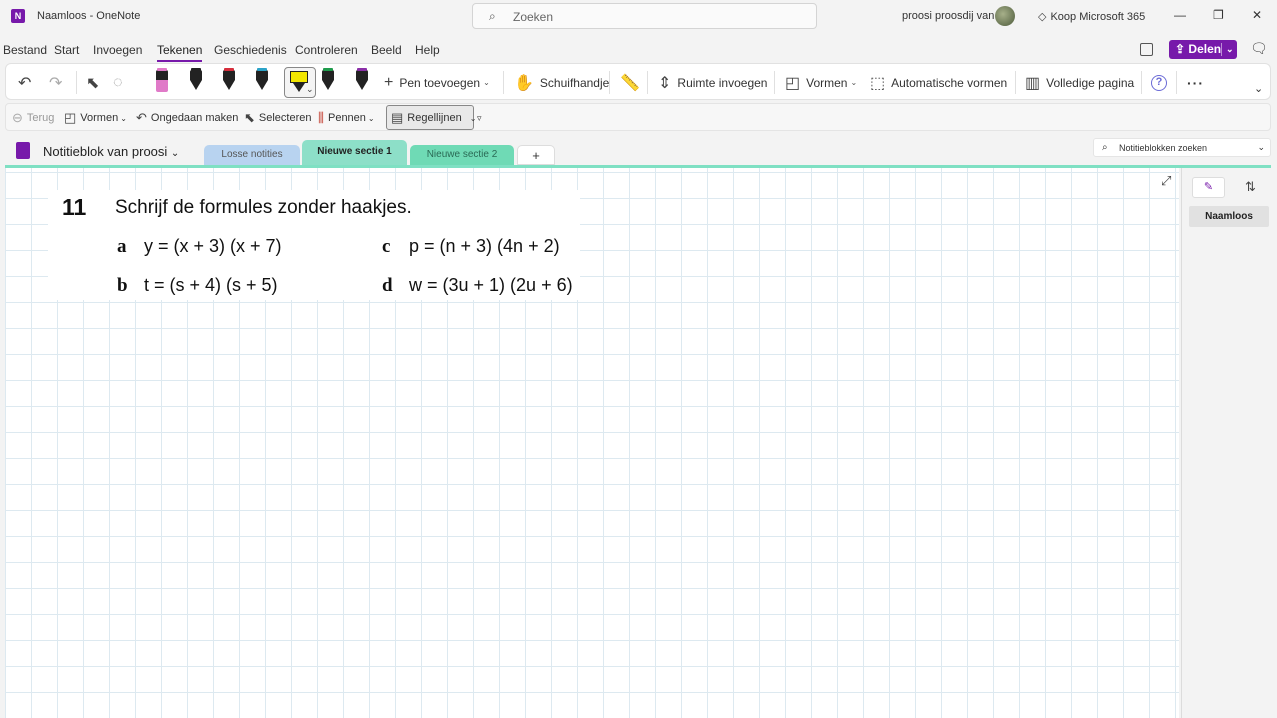 The image size is (1277, 718). What do you see at coordinates (89, 16) in the screenshot?
I see `window-title: Naamloos - OneNote` at bounding box center [89, 16].